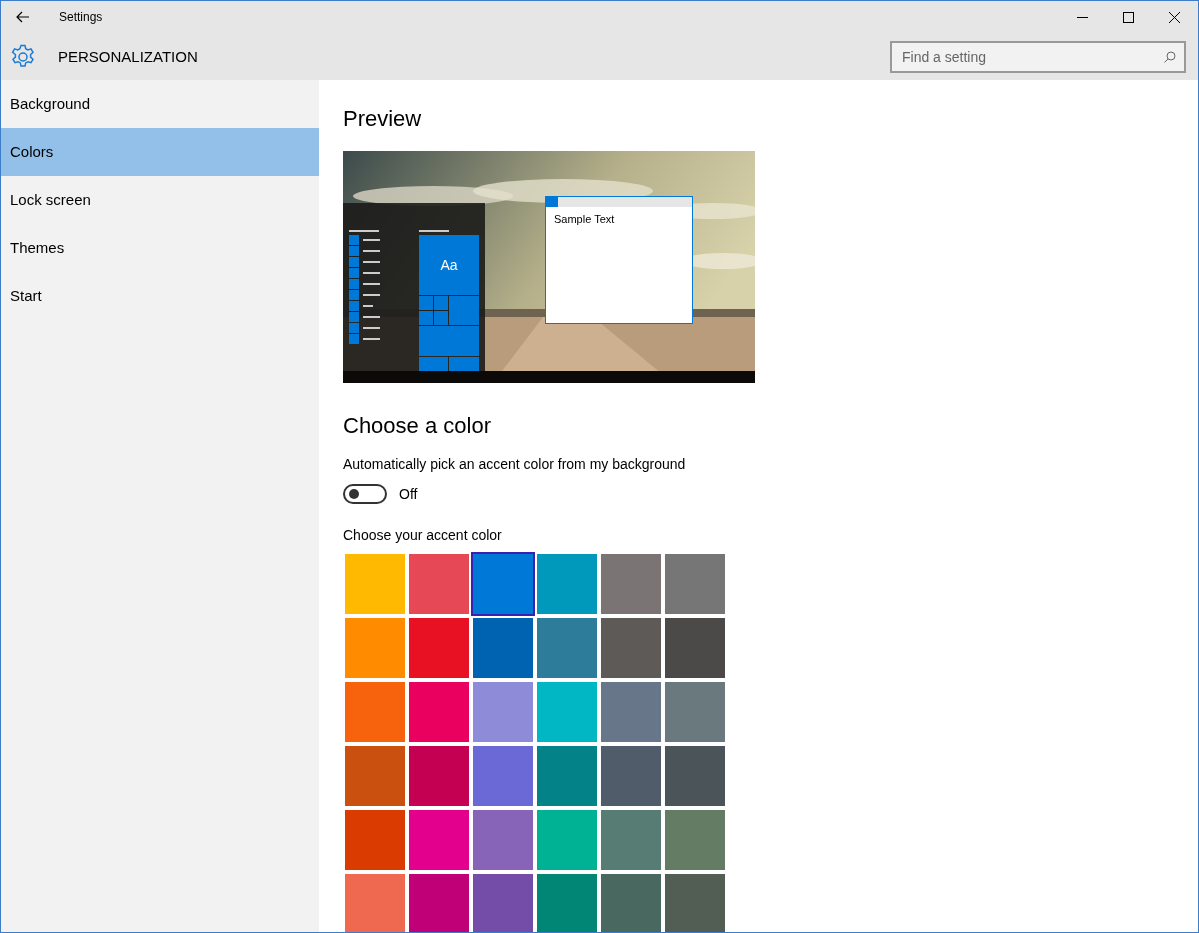 The height and width of the screenshot is (933, 1199). I want to click on sidebar-item: Start, so click(160, 296).